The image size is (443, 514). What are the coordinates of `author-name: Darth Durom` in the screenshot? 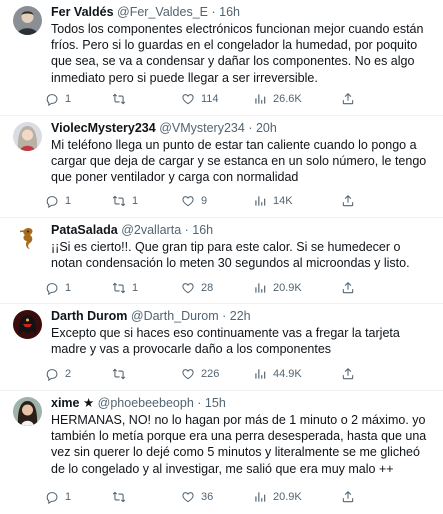 It's located at (89, 316).